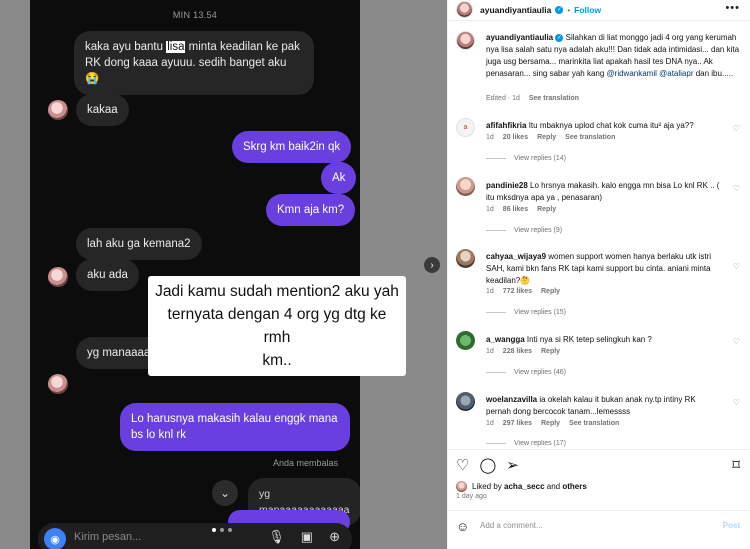 The image size is (750, 549). What do you see at coordinates (277, 326) in the screenshot?
I see `caption-line: ternyata dengan 4 org yg dtg ke rmh` at bounding box center [277, 326].